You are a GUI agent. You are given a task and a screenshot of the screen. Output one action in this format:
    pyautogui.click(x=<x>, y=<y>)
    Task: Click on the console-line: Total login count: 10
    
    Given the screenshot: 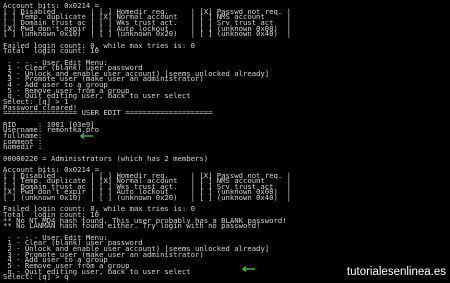 What is the action you would take?
    pyautogui.click(x=51, y=51)
    